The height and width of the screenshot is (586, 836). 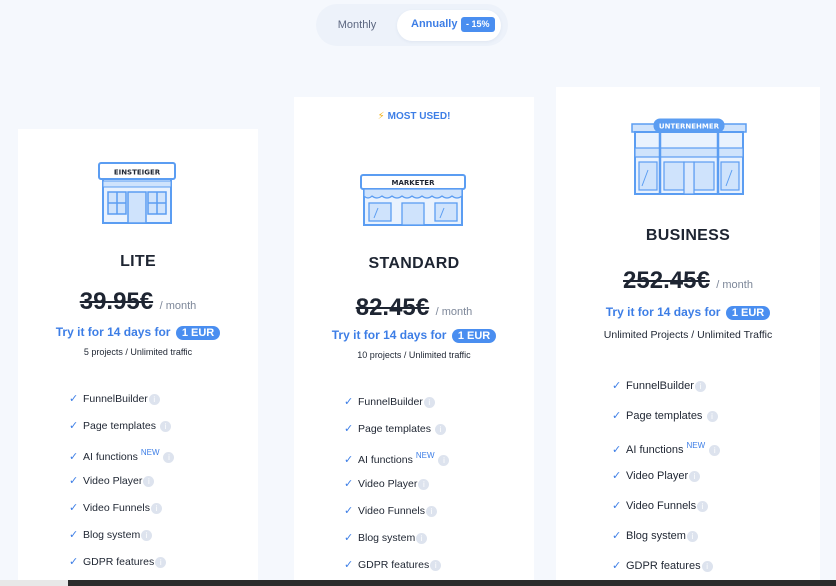 What do you see at coordinates (414, 183) in the screenshot?
I see `store-sign-text: MARKETER` at bounding box center [414, 183].